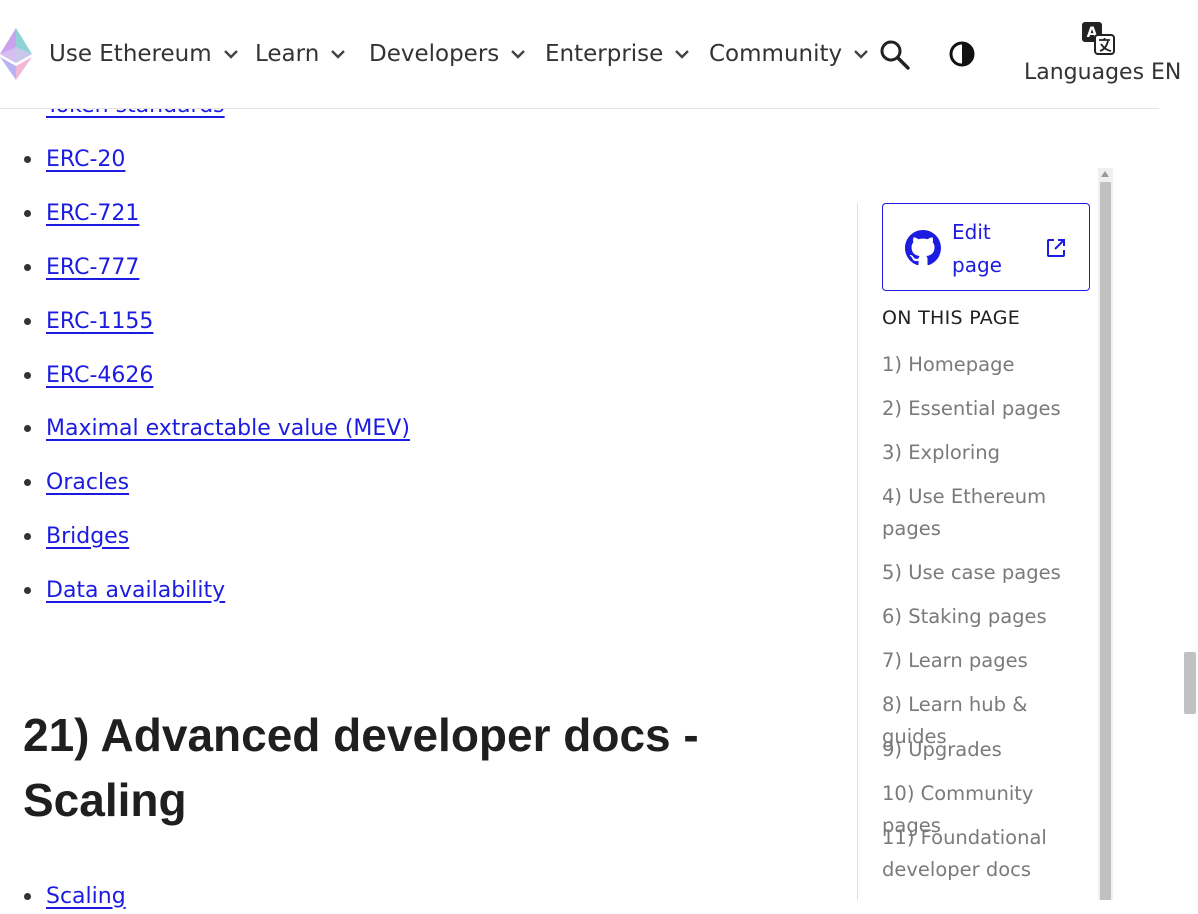 This screenshot has width=1198, height=914. Describe the element at coordinates (99, 375) in the screenshot. I see `link-erc-4626: ERC-4626` at that location.